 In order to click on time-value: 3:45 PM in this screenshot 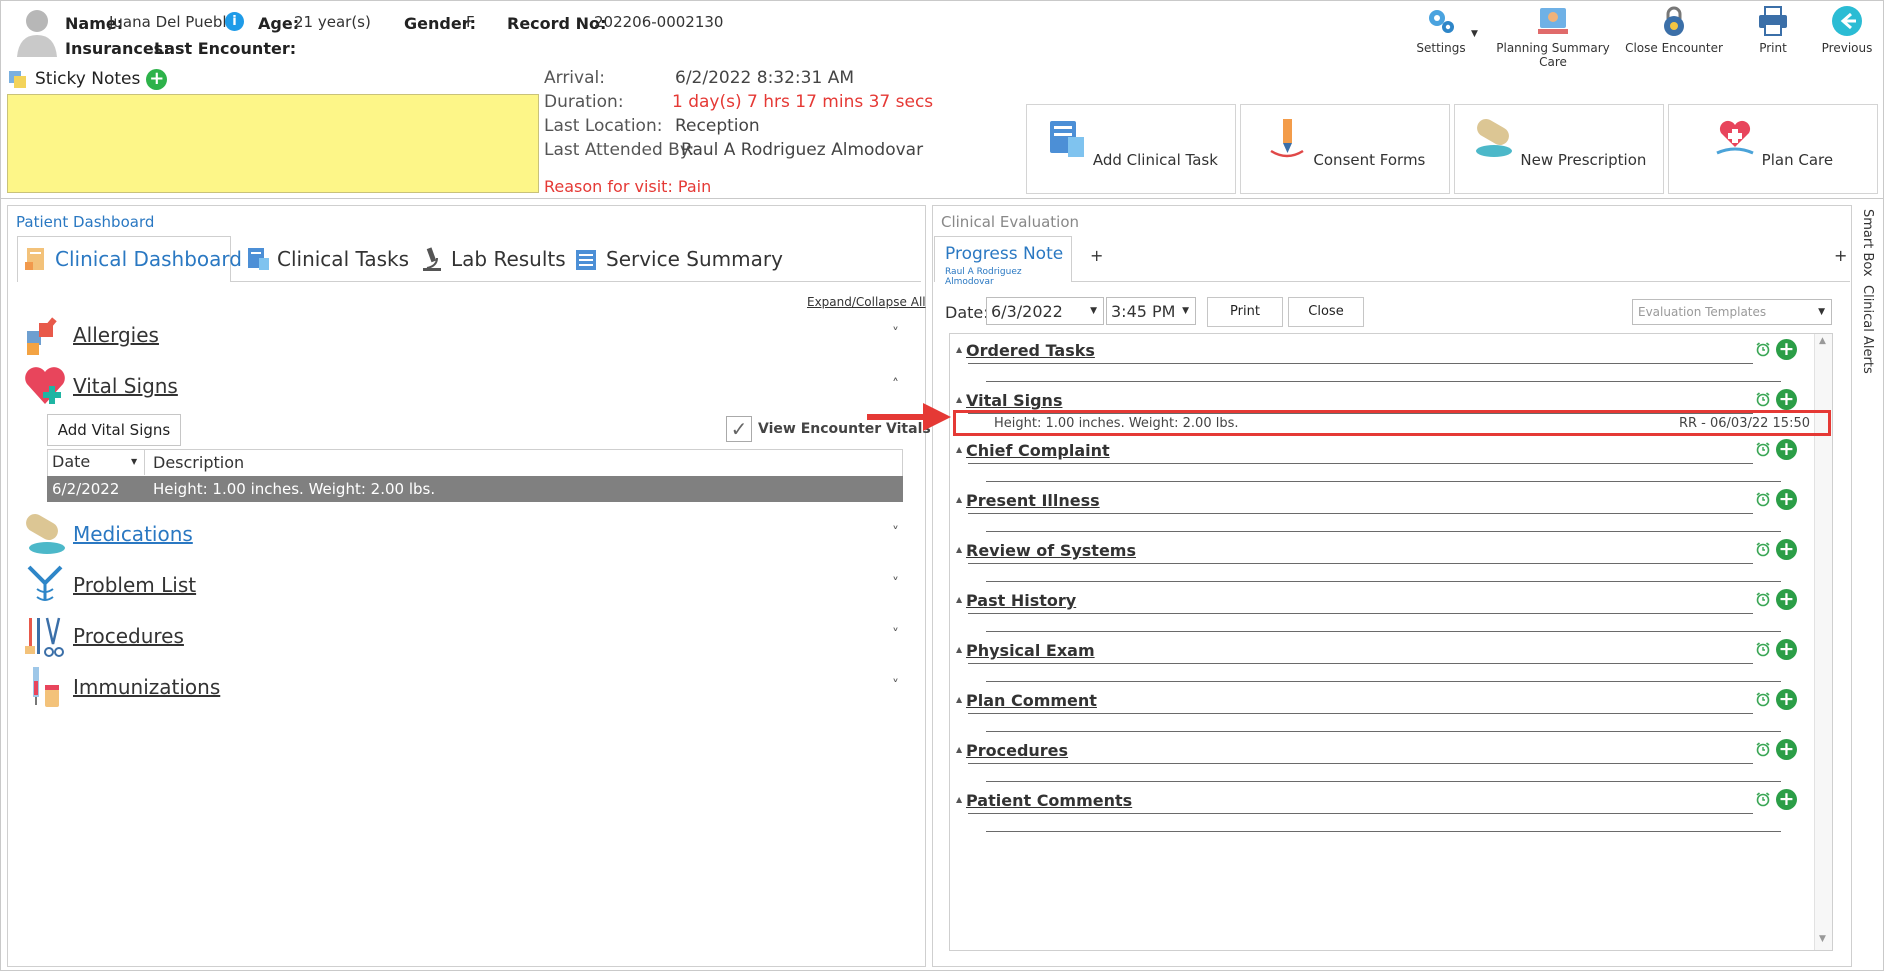, I will do `click(1143, 311)`.